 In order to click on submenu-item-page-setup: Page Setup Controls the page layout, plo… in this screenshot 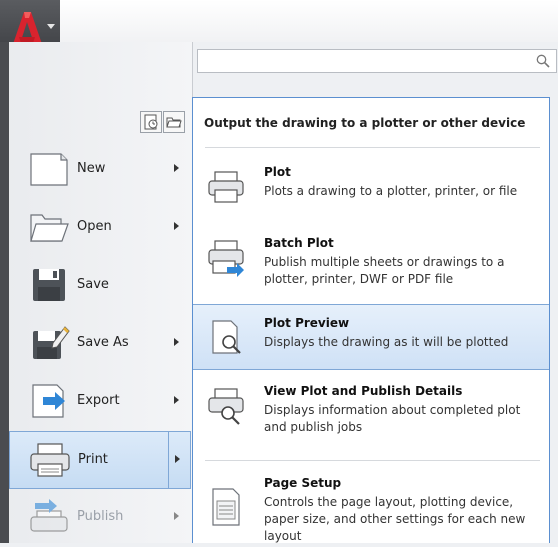, I will do `click(371, 504)`.